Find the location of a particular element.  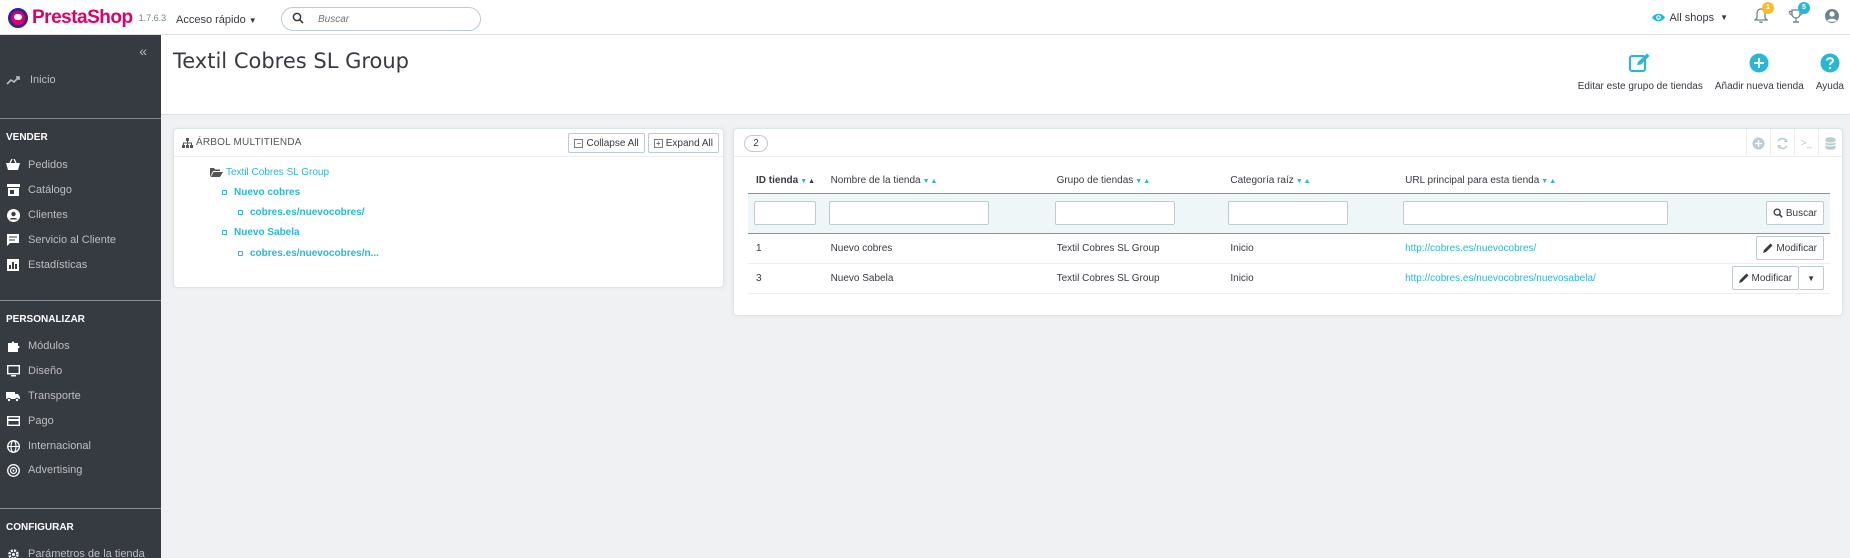

filter-row: Buscar is located at coordinates (1289, 213).